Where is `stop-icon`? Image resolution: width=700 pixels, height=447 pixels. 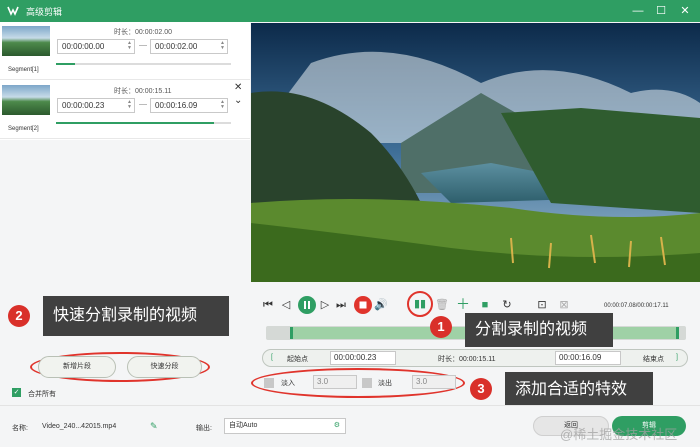 stop-icon is located at coordinates (363, 305).